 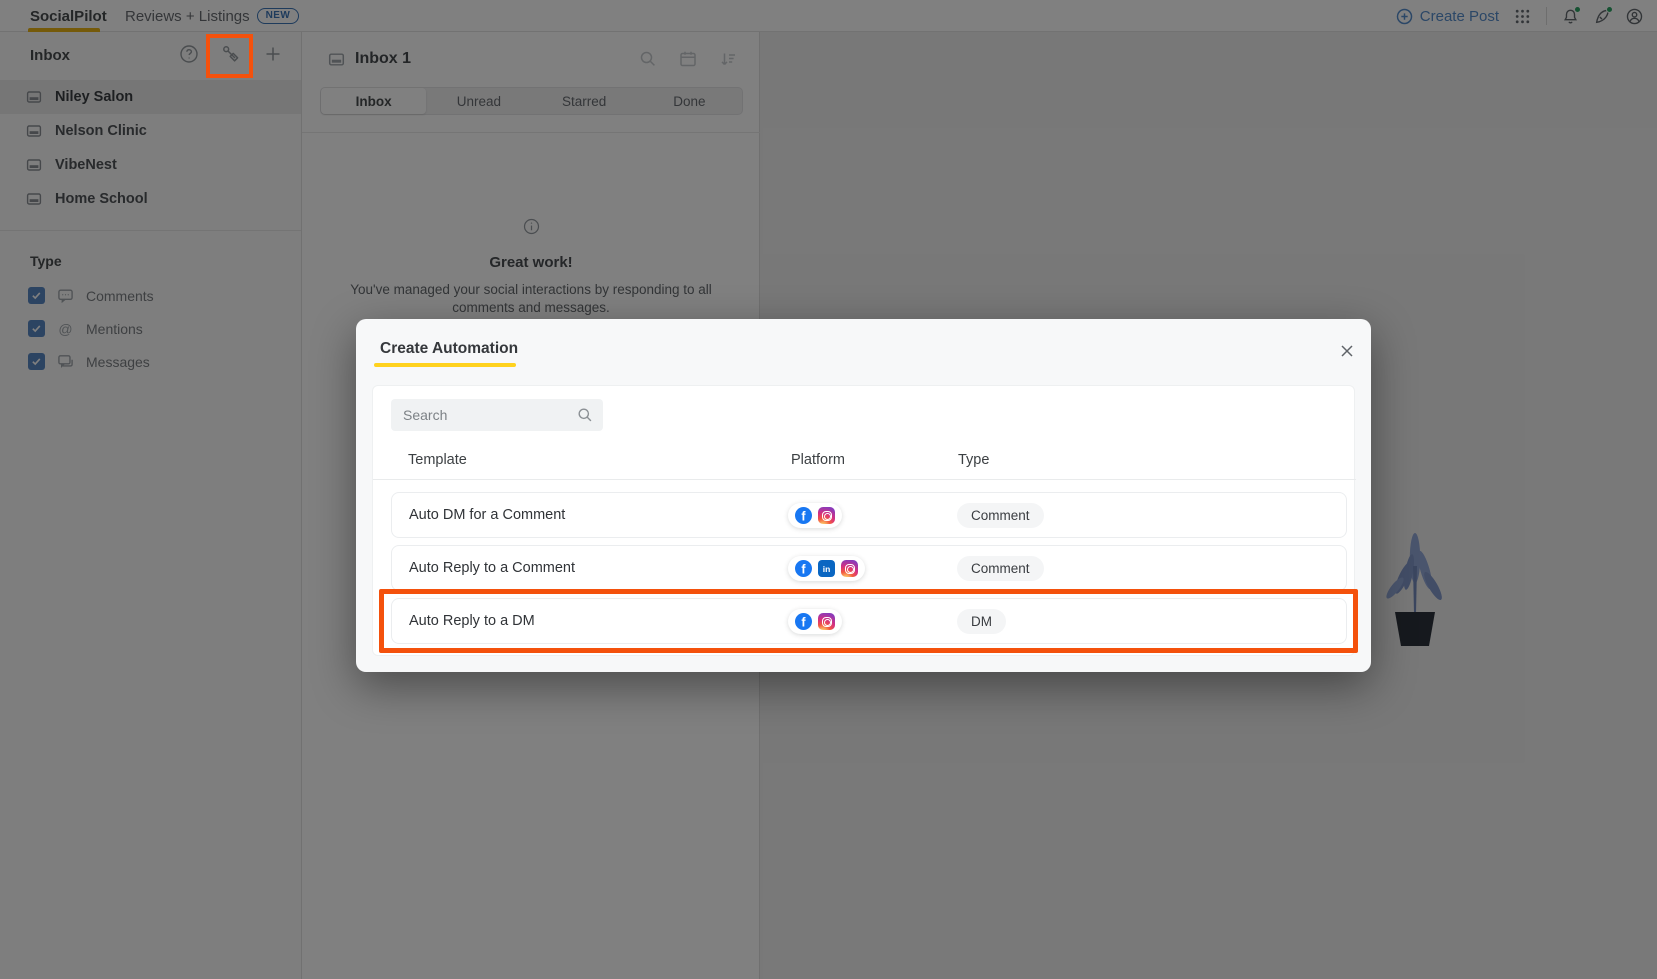 What do you see at coordinates (974, 460) in the screenshot?
I see `column-type: Type` at bounding box center [974, 460].